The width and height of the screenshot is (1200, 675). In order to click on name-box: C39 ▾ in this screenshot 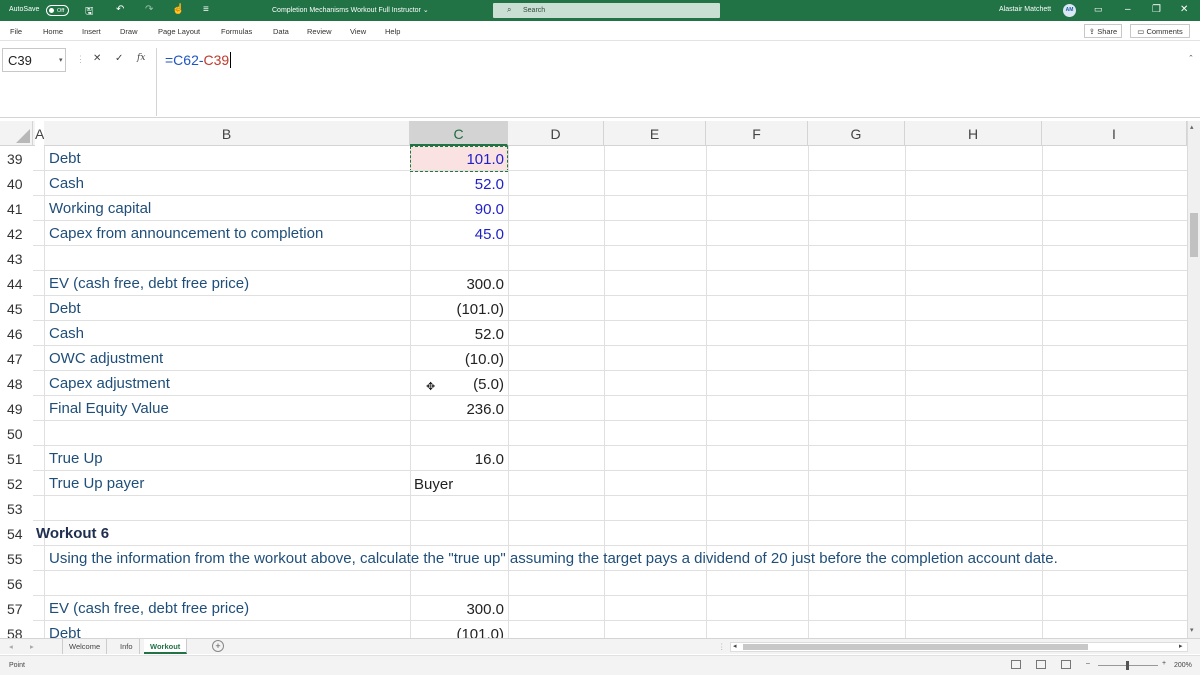, I will do `click(34, 60)`.